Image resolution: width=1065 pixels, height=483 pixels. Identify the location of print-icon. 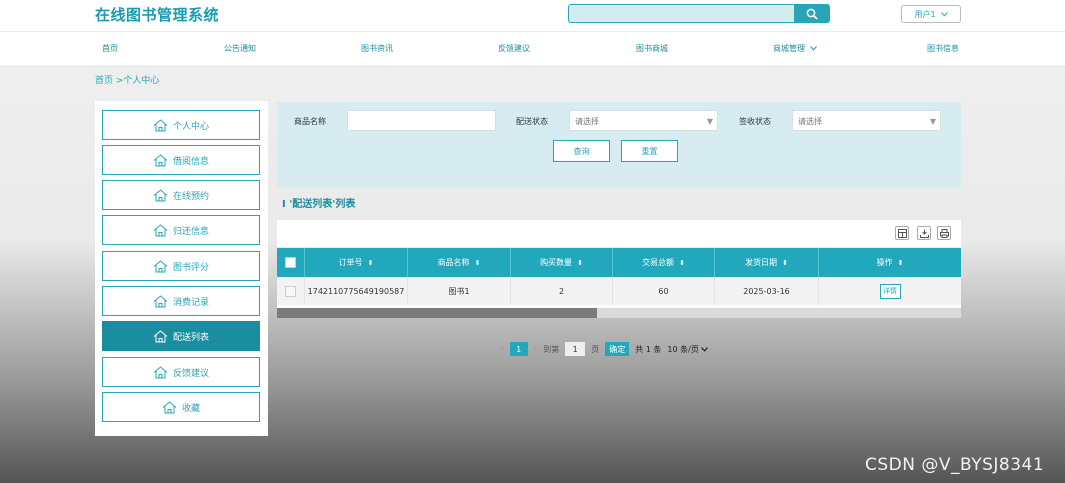
(944, 233).